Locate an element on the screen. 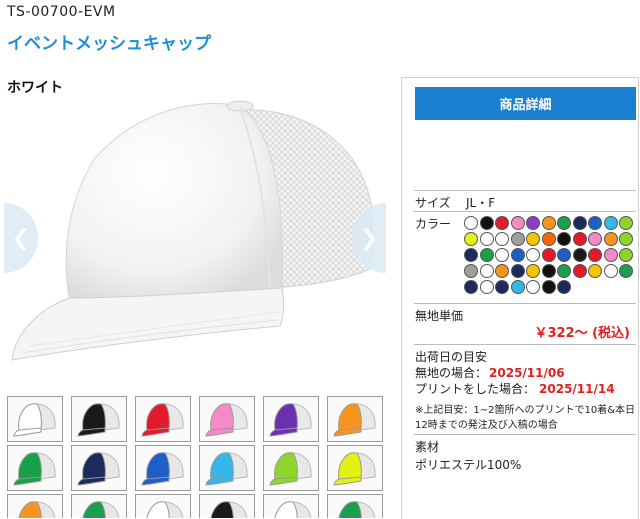 The width and height of the screenshot is (640, 519). material-value: ポリエステル100% is located at coordinates (468, 465).